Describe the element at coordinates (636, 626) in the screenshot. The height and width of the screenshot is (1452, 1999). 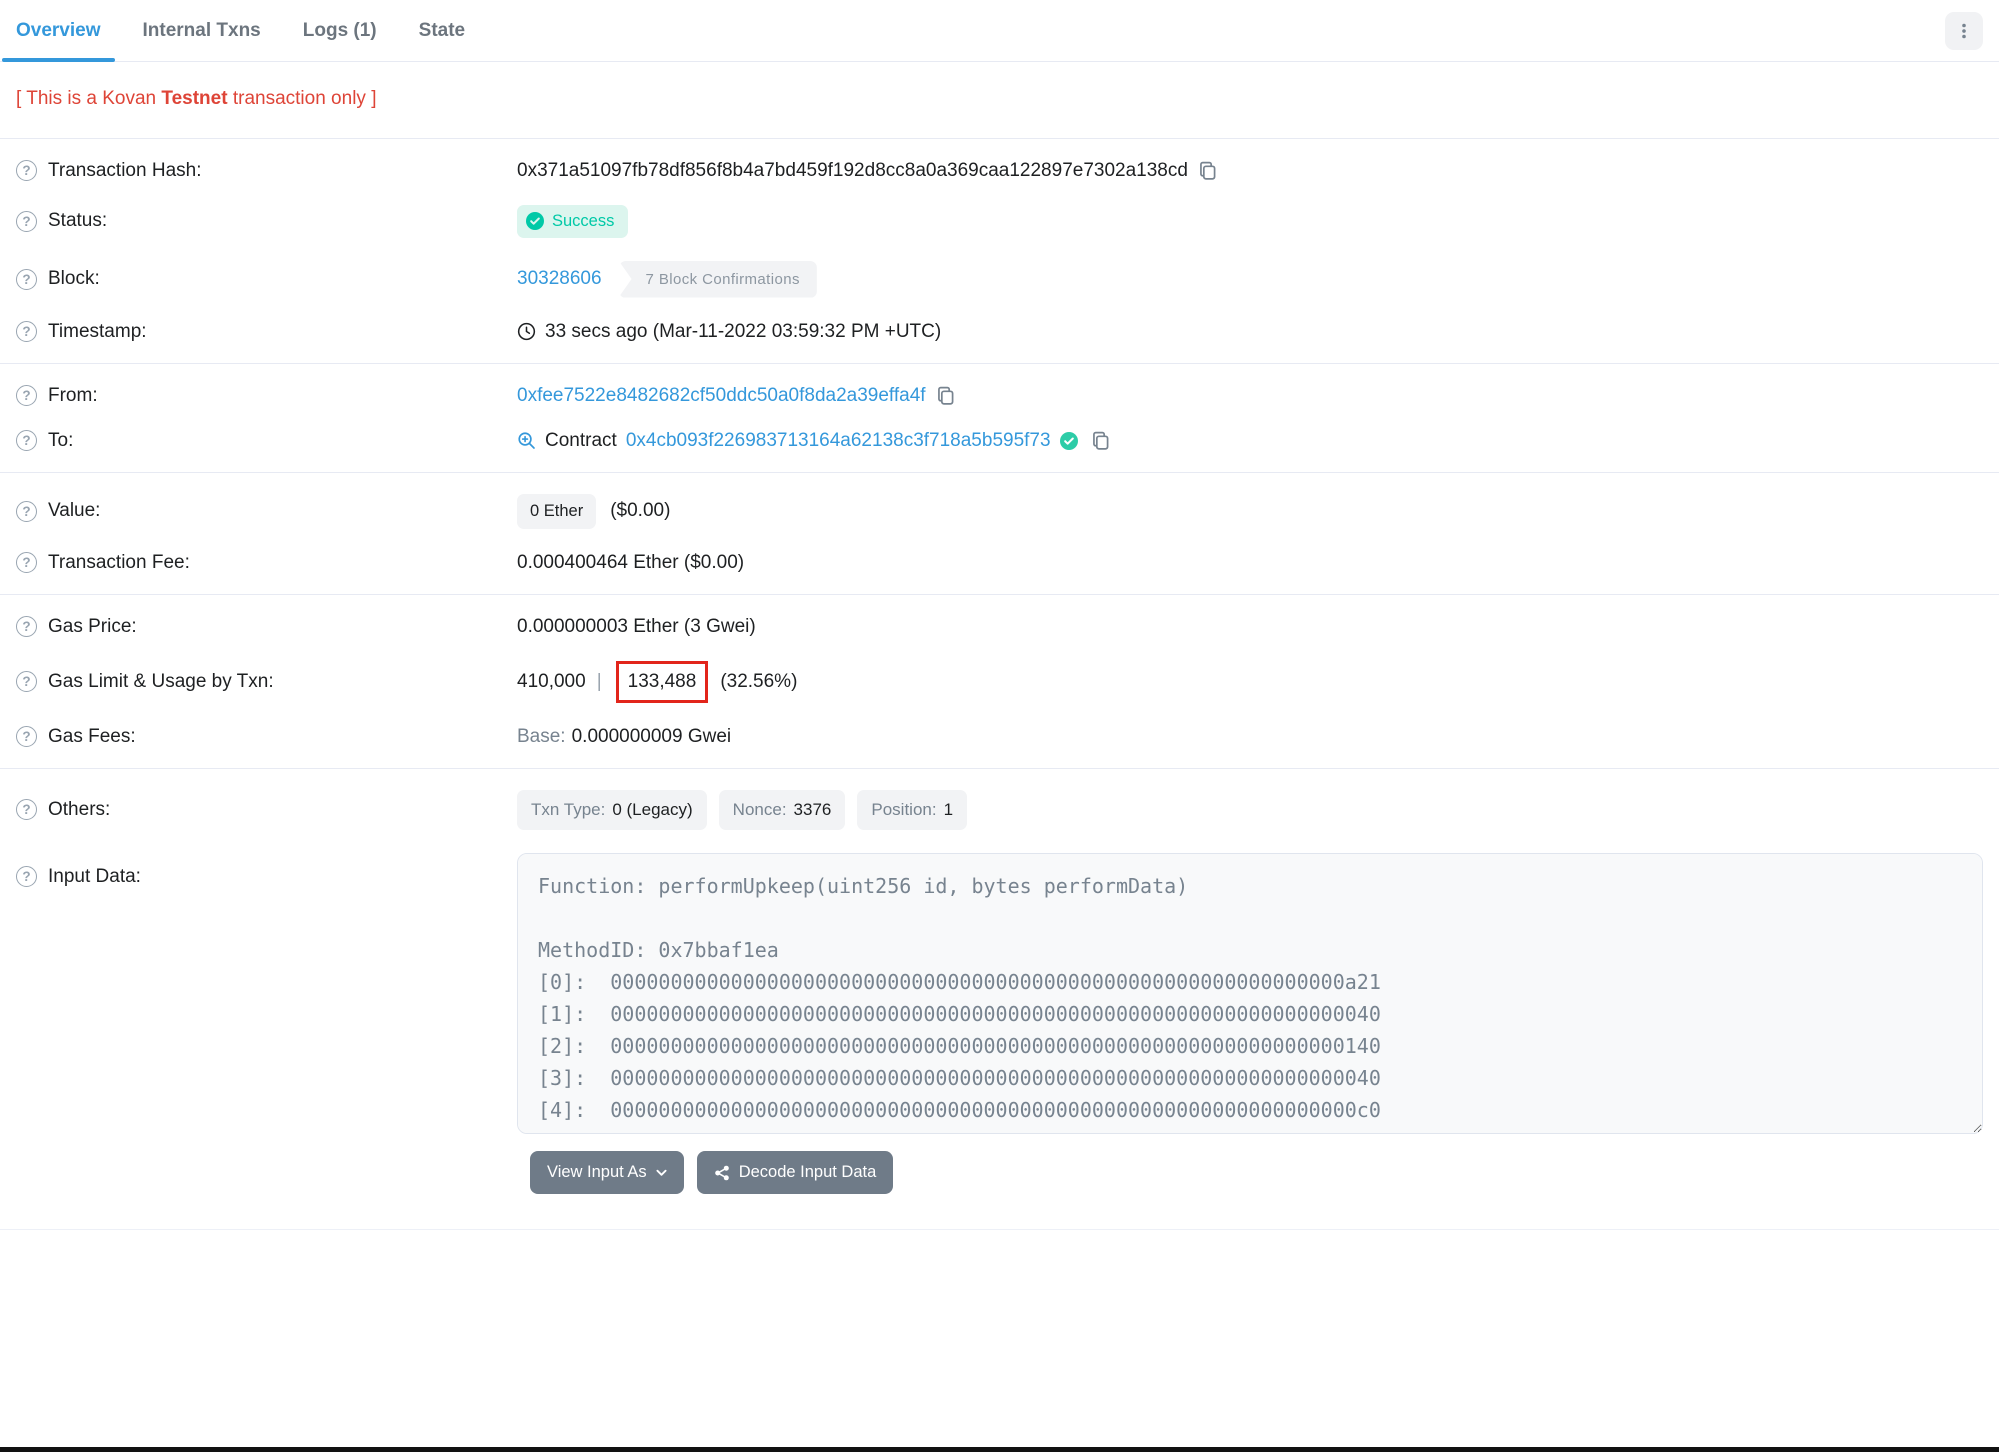
I see `gas-price-value: 0.000000003 Ether (3 Gwei)` at that location.